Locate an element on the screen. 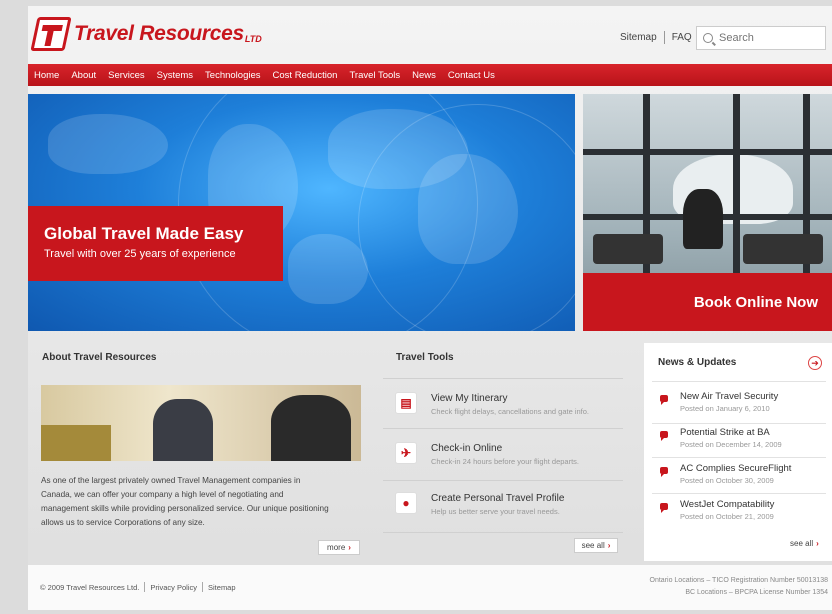  more-button: more › is located at coordinates (339, 547).